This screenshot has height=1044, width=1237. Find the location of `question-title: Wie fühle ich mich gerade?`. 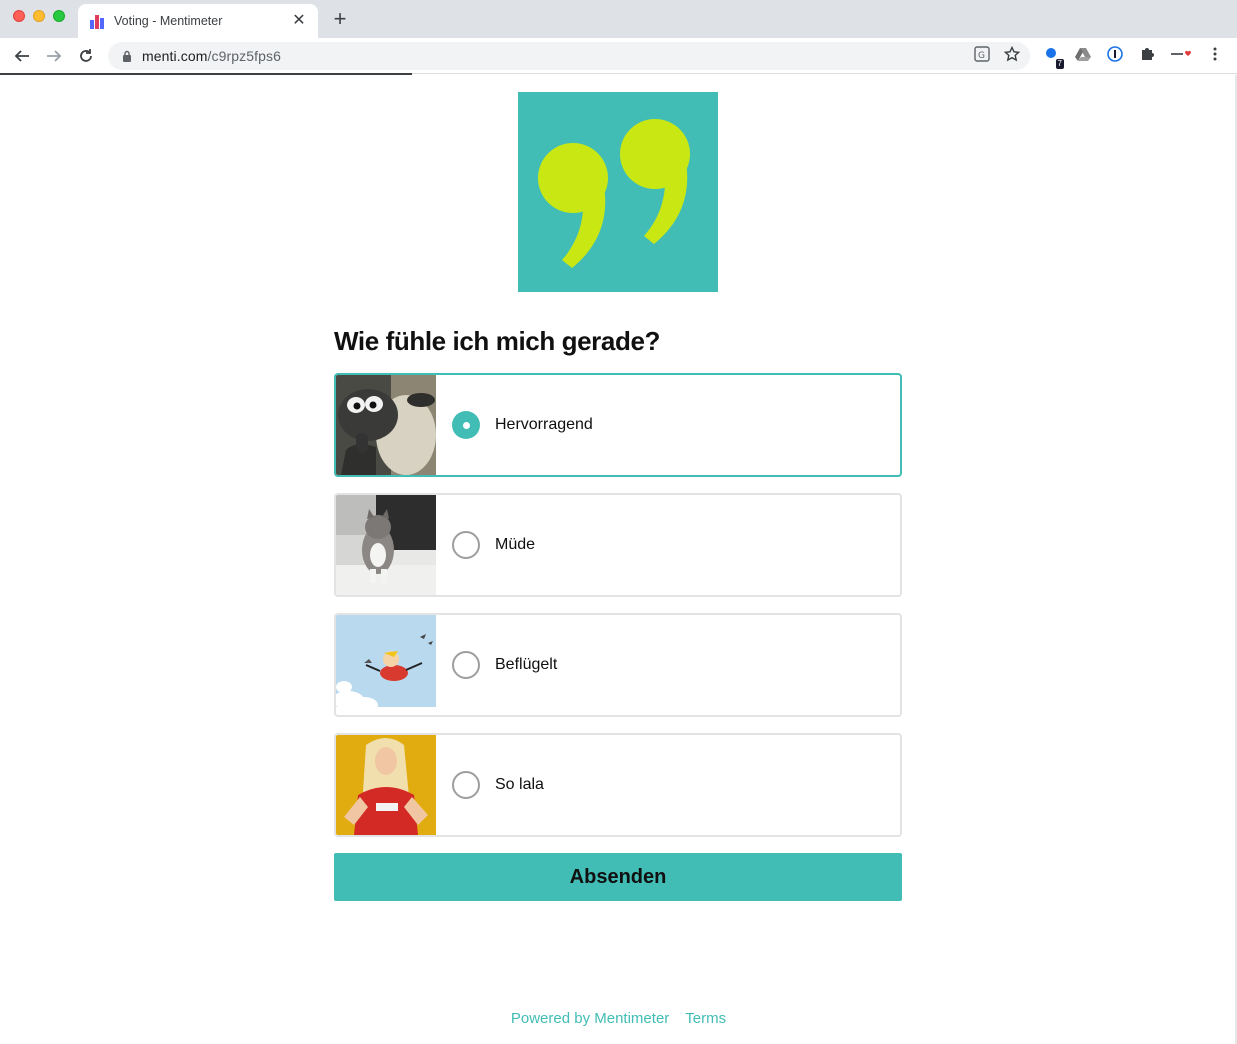

question-title: Wie fühle ich mich gerade? is located at coordinates (497, 341).